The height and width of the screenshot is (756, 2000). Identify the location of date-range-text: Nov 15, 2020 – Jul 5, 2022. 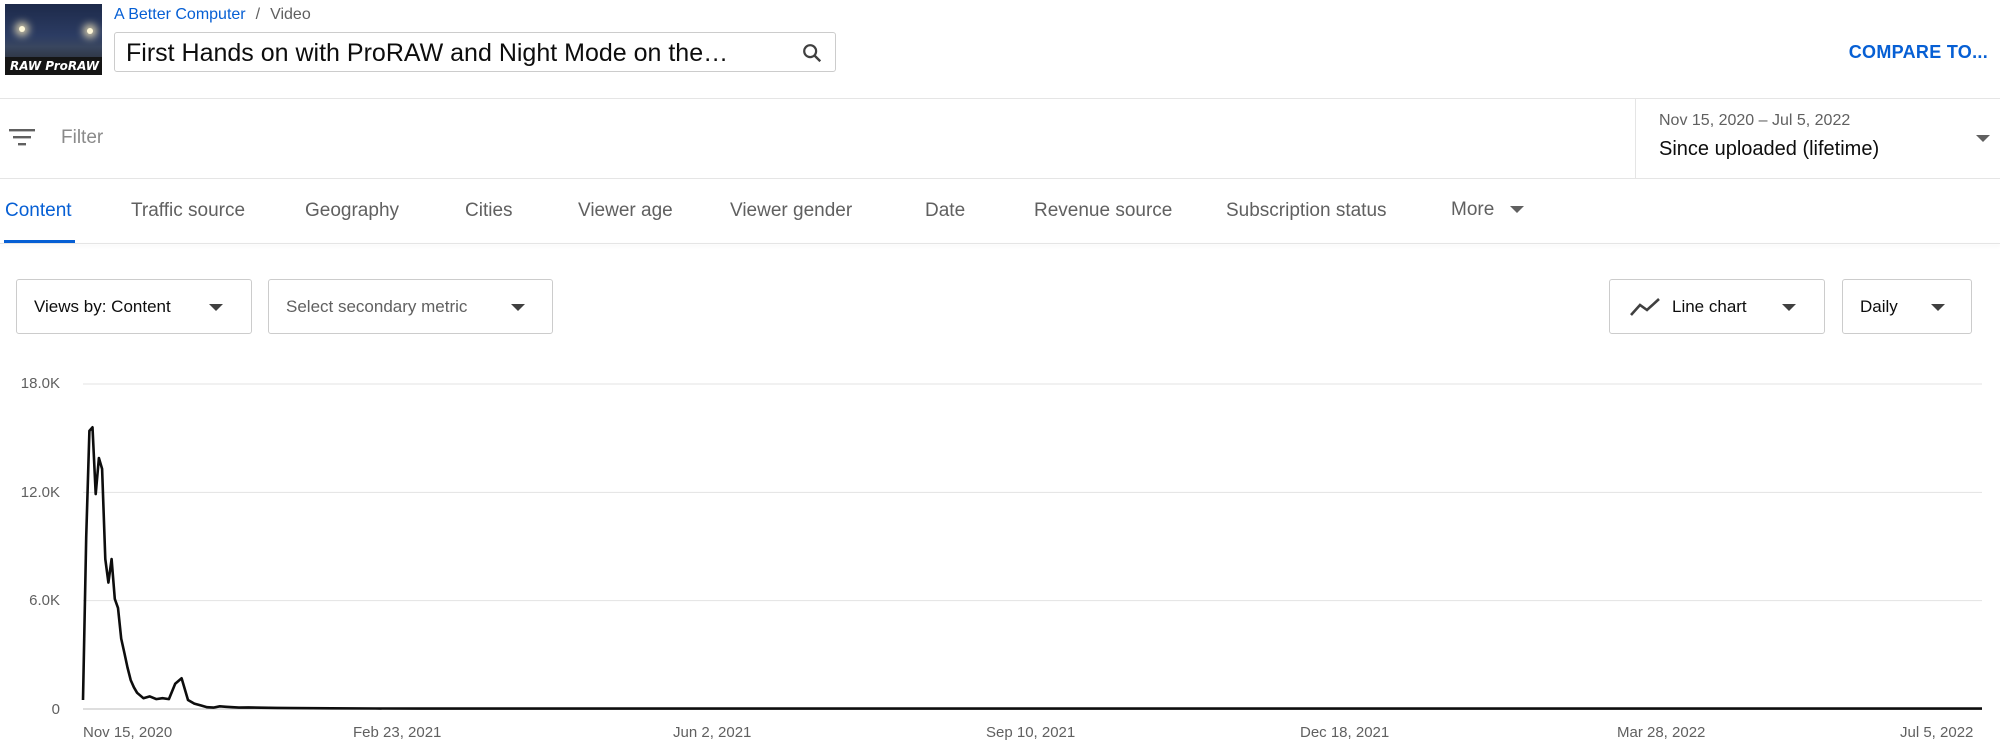
(1755, 120).